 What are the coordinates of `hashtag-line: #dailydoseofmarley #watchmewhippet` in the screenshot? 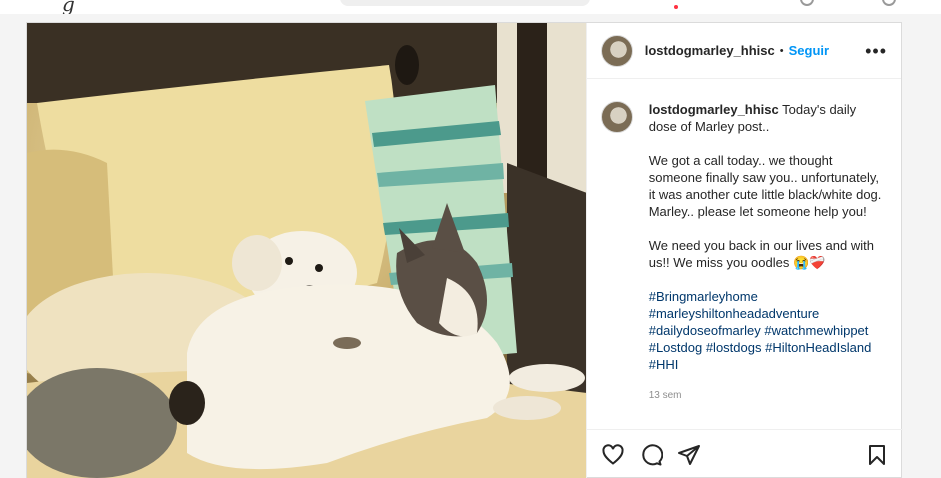 It's located at (768, 330).